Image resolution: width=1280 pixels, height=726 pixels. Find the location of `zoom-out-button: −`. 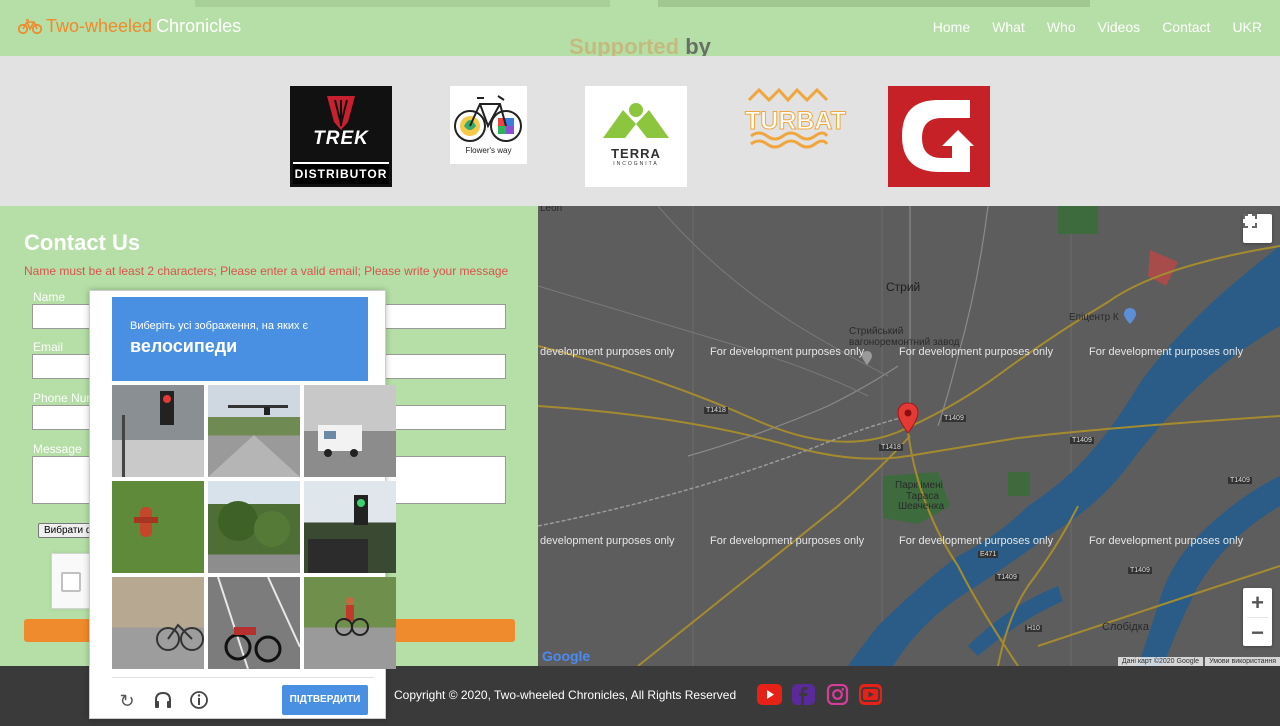

zoom-out-button: − is located at coordinates (1257, 632).